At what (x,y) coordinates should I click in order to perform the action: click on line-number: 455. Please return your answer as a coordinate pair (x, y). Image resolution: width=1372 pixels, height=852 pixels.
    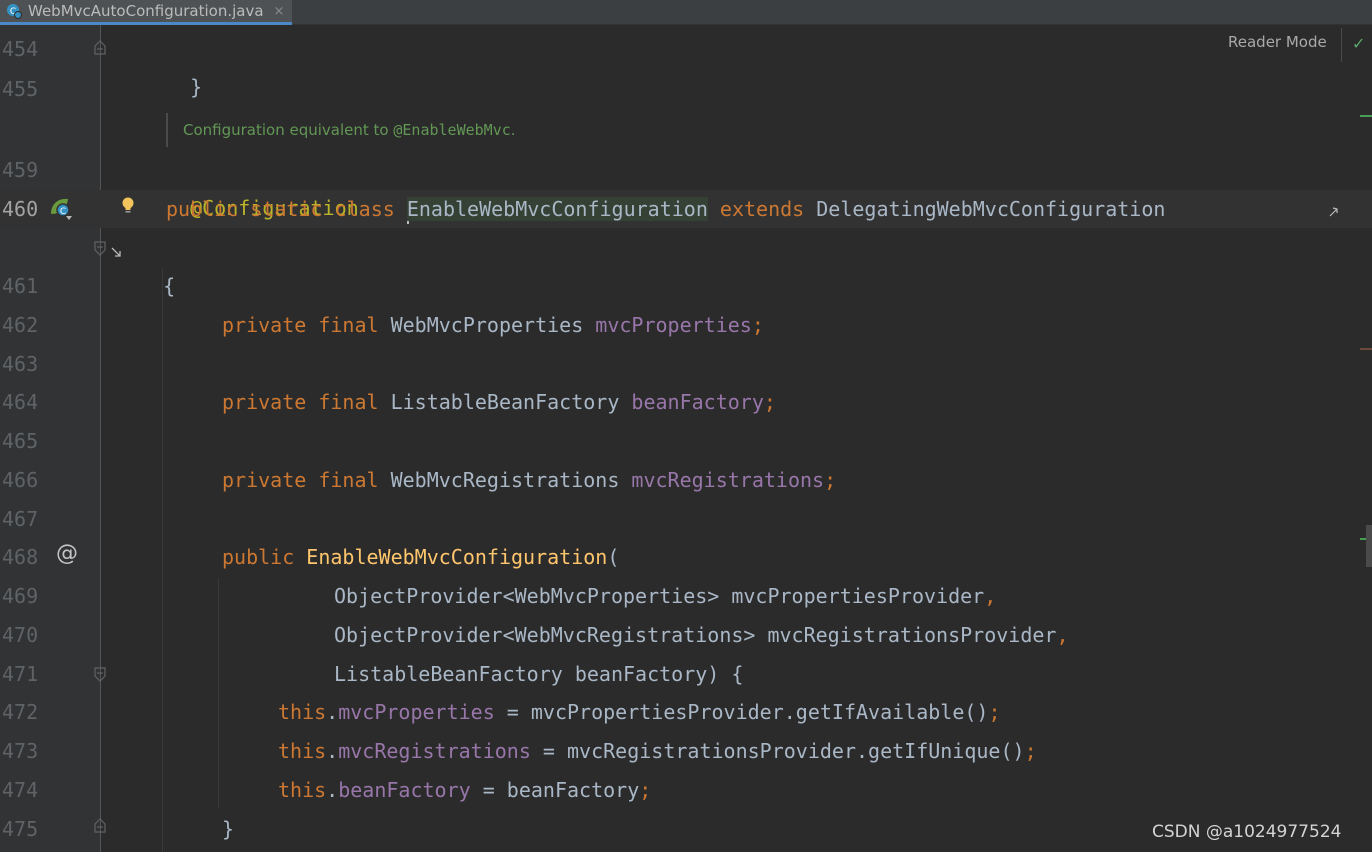
    Looking at the image, I should click on (20, 89).